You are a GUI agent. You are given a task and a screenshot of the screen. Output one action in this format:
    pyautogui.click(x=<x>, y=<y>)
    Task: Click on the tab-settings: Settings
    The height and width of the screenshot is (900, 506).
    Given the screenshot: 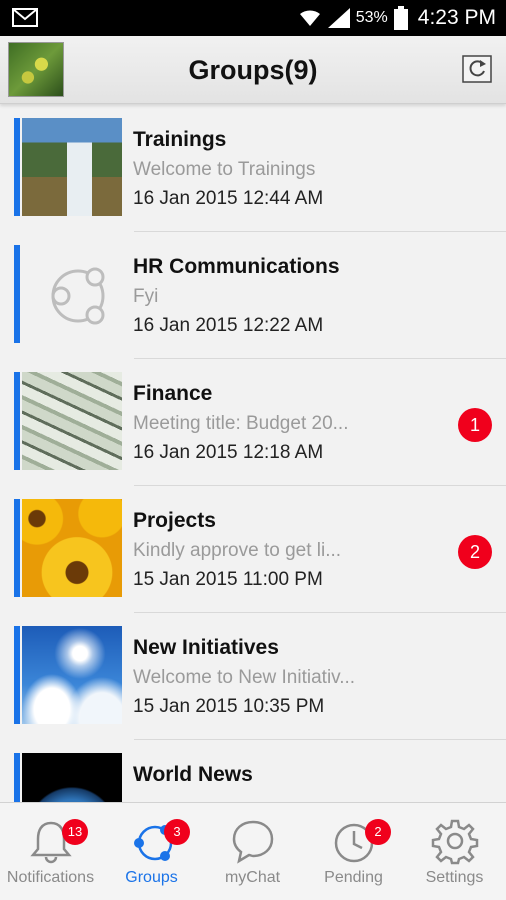 What is the action you would take?
    pyautogui.click(x=454, y=851)
    